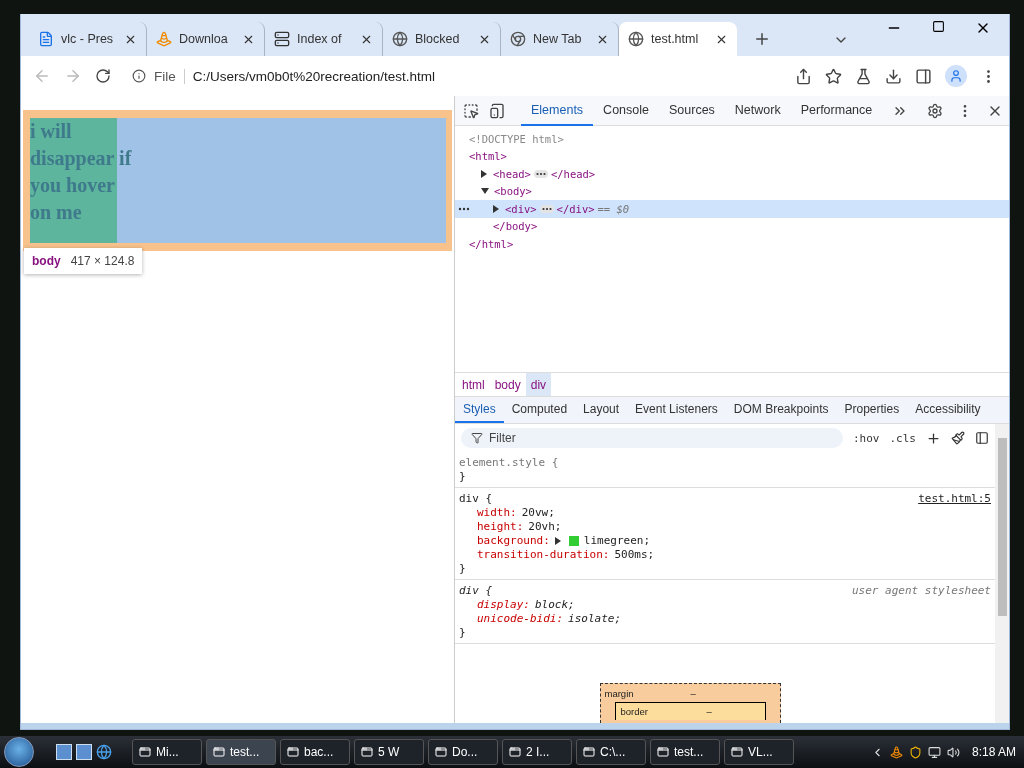 The width and height of the screenshot is (1024, 768). I want to click on hov-button: :hov, so click(866, 438).